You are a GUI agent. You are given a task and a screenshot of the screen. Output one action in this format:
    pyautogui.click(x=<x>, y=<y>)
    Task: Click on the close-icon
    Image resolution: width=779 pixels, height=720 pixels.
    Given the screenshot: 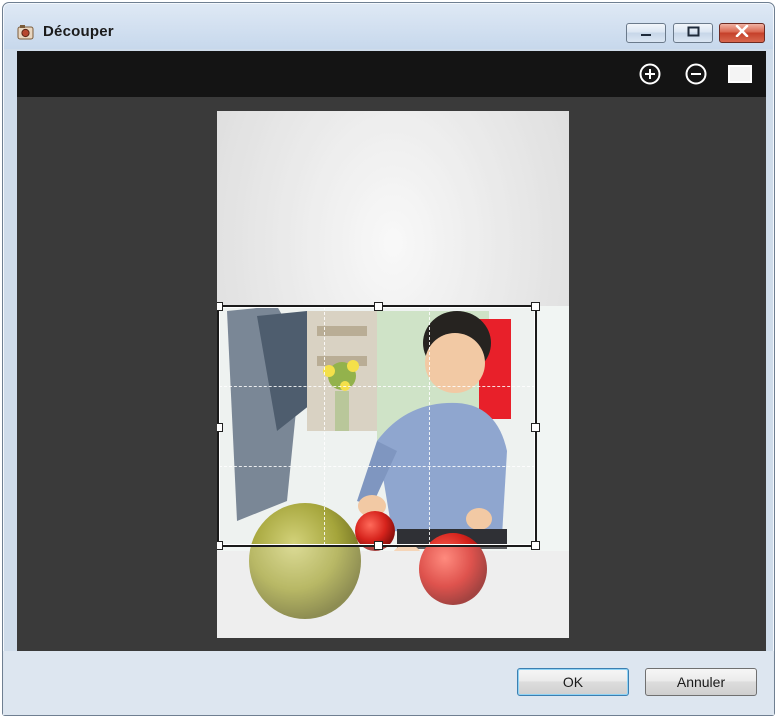 What is the action you would take?
    pyautogui.click(x=742, y=33)
    